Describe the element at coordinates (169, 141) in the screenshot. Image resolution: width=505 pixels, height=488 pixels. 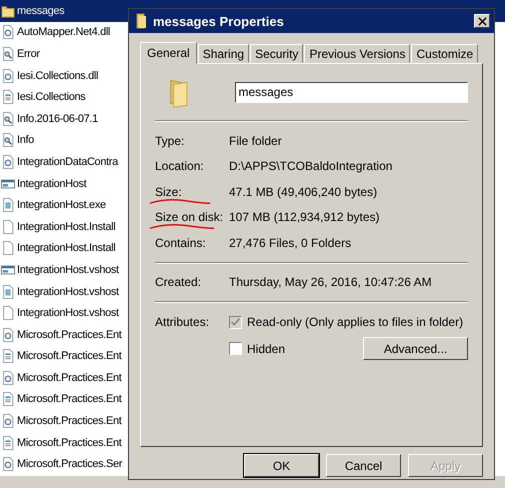
I see `property-label: Type:` at that location.